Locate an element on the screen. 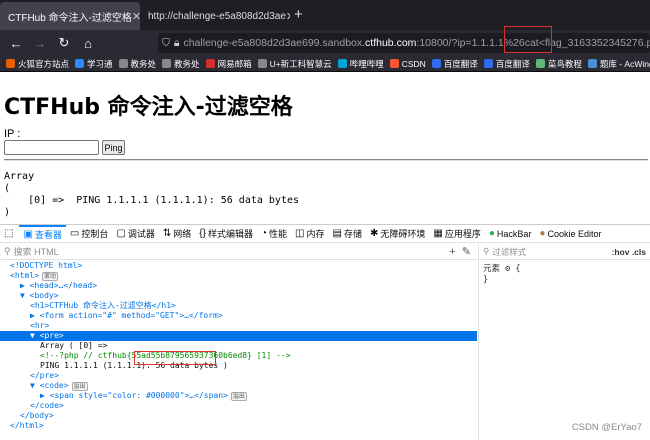 The height and width of the screenshot is (440, 650). tree-node: </body> is located at coordinates (238, 416).